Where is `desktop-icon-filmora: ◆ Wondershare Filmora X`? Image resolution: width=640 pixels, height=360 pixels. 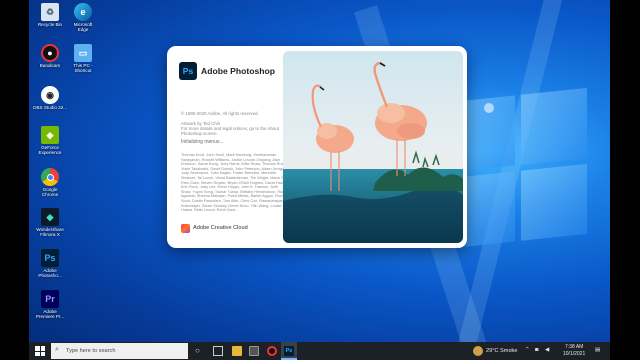 desktop-icon-filmora: ◆ Wondershare Filmora X is located at coordinates (50, 222).